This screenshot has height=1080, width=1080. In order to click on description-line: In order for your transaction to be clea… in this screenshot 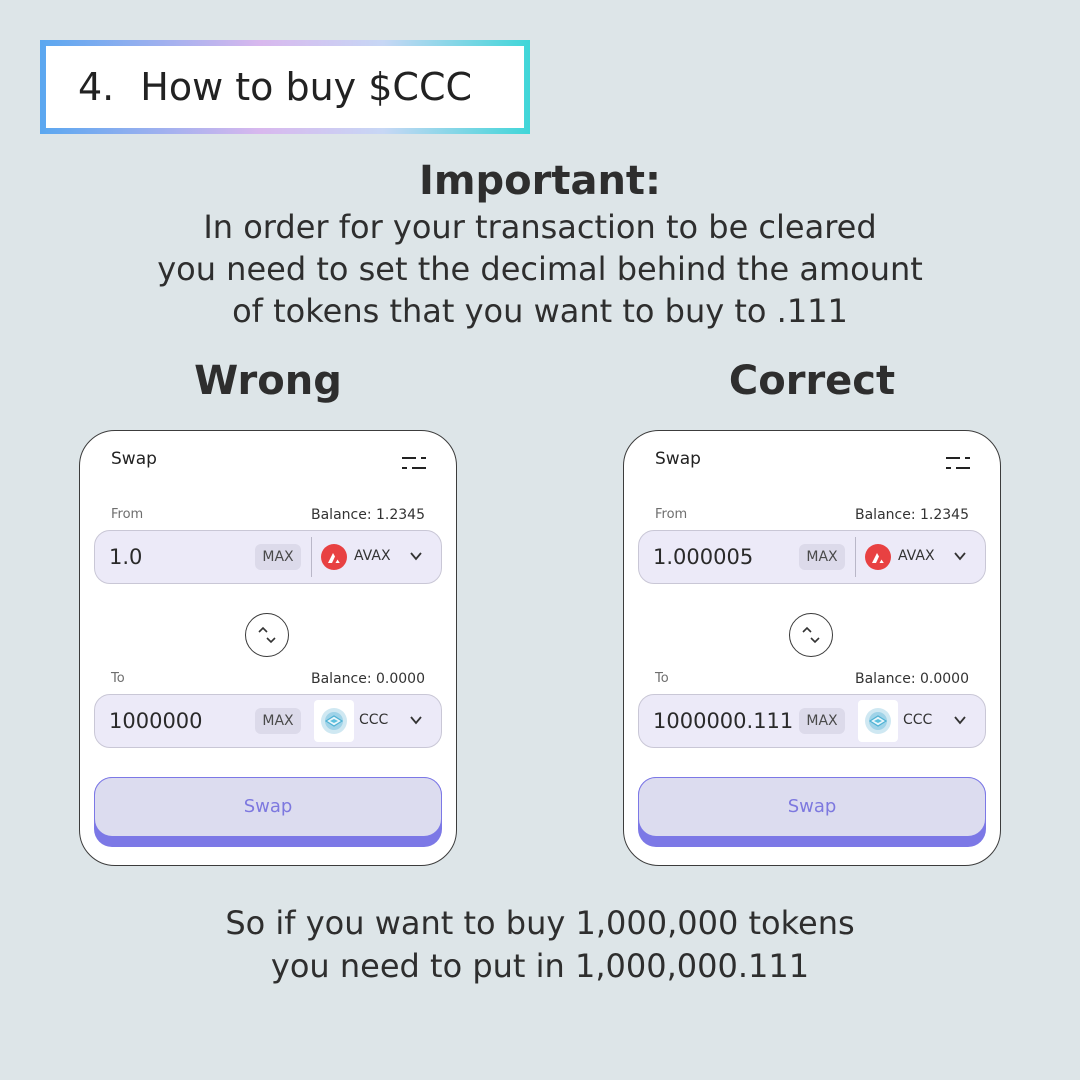, I will do `click(540, 227)`.